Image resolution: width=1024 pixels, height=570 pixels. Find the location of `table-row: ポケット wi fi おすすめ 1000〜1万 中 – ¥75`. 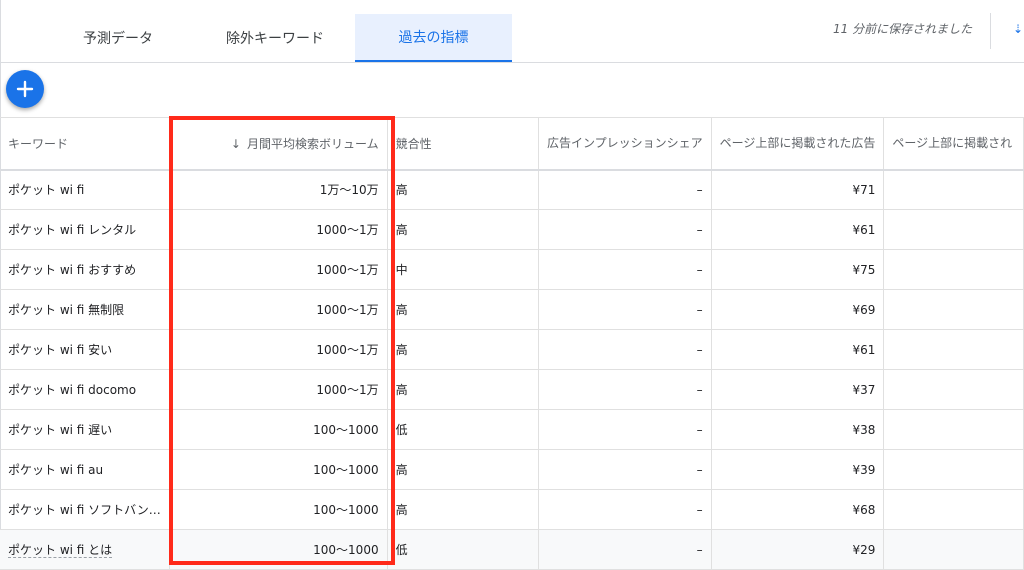

table-row: ポケット wi fi おすすめ 1000〜1万 中 – ¥75 is located at coordinates (512, 269).